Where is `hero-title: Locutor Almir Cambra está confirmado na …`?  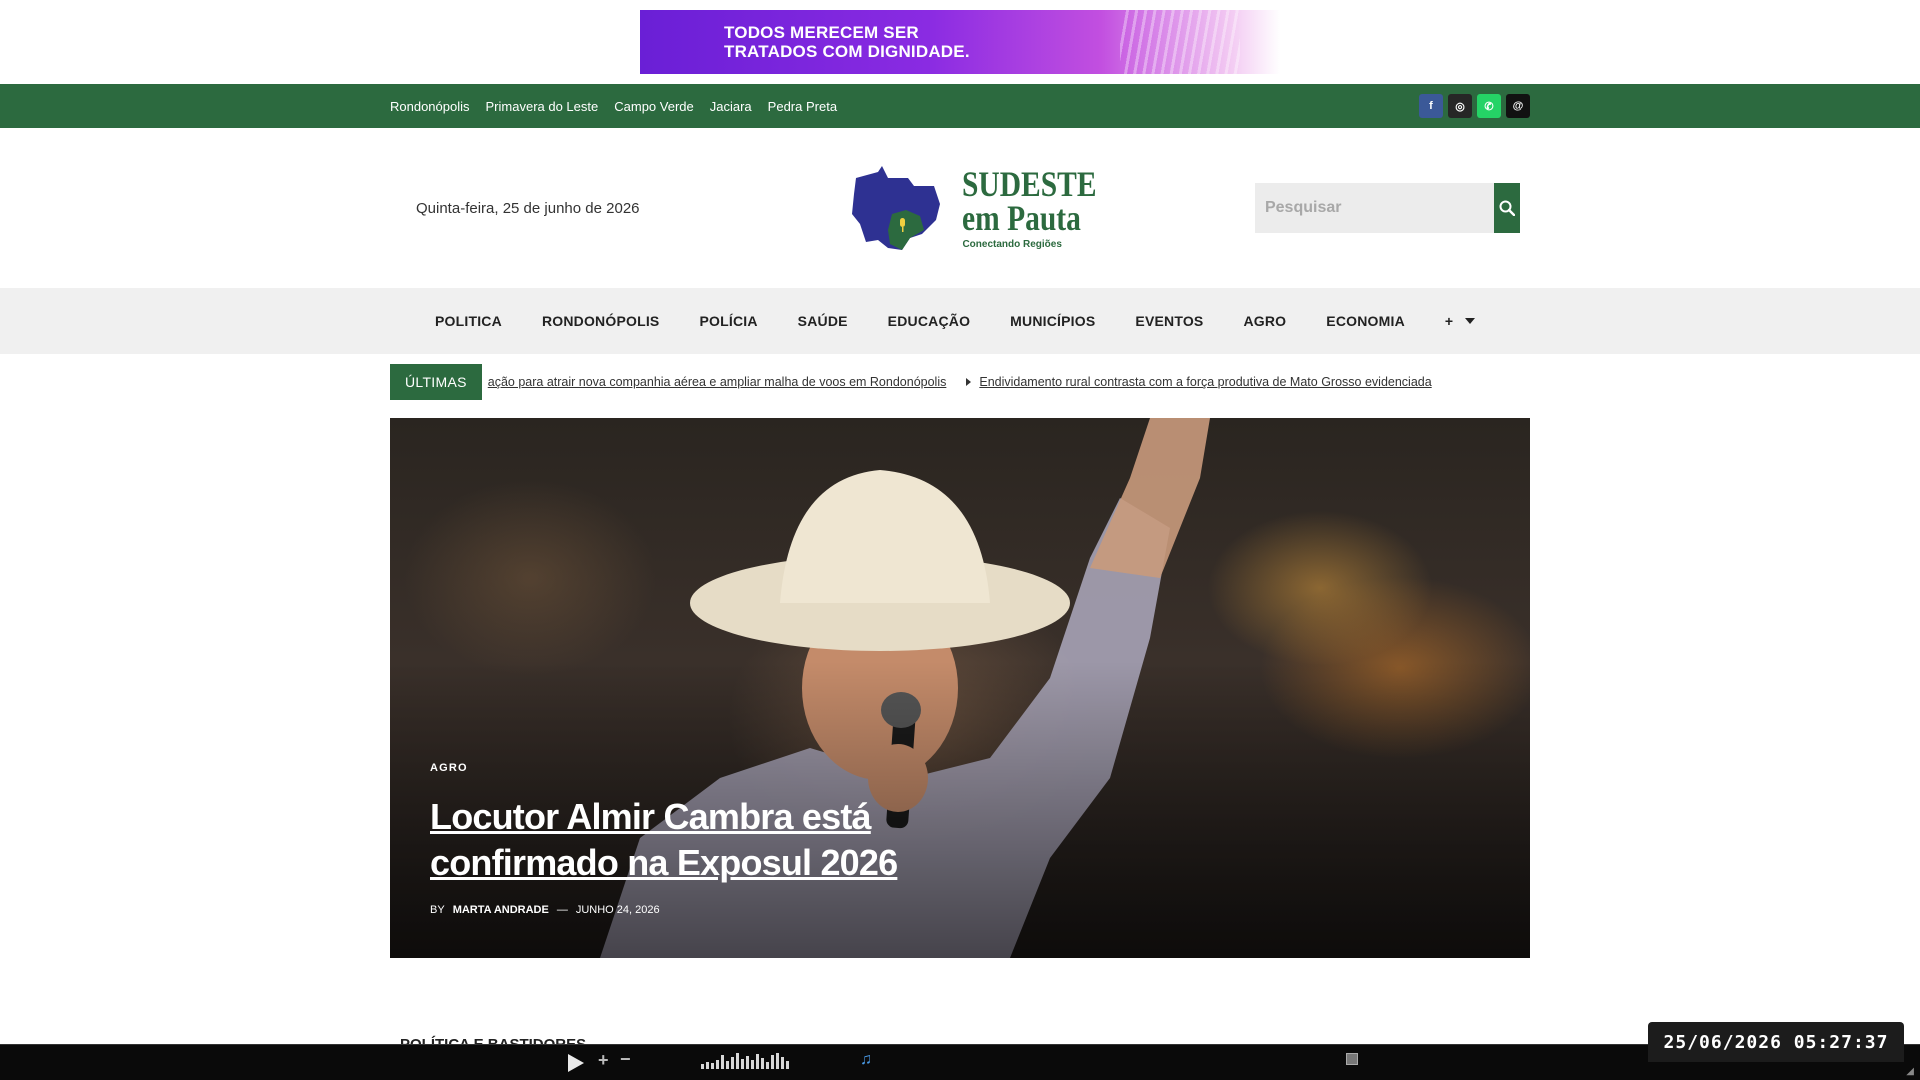
hero-title: Locutor Almir Cambra está confirmado na … is located at coordinates (690, 840).